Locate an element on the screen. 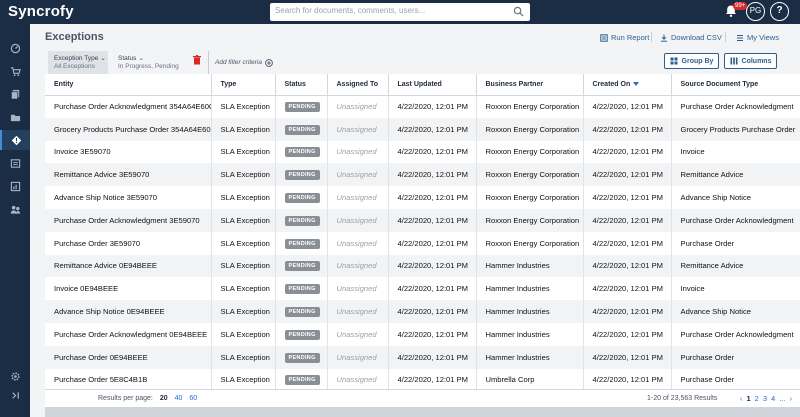 This screenshot has height=417, width=800. cell-entity: Purchase Order Acknowledgment 3E59070 is located at coordinates (128, 220).